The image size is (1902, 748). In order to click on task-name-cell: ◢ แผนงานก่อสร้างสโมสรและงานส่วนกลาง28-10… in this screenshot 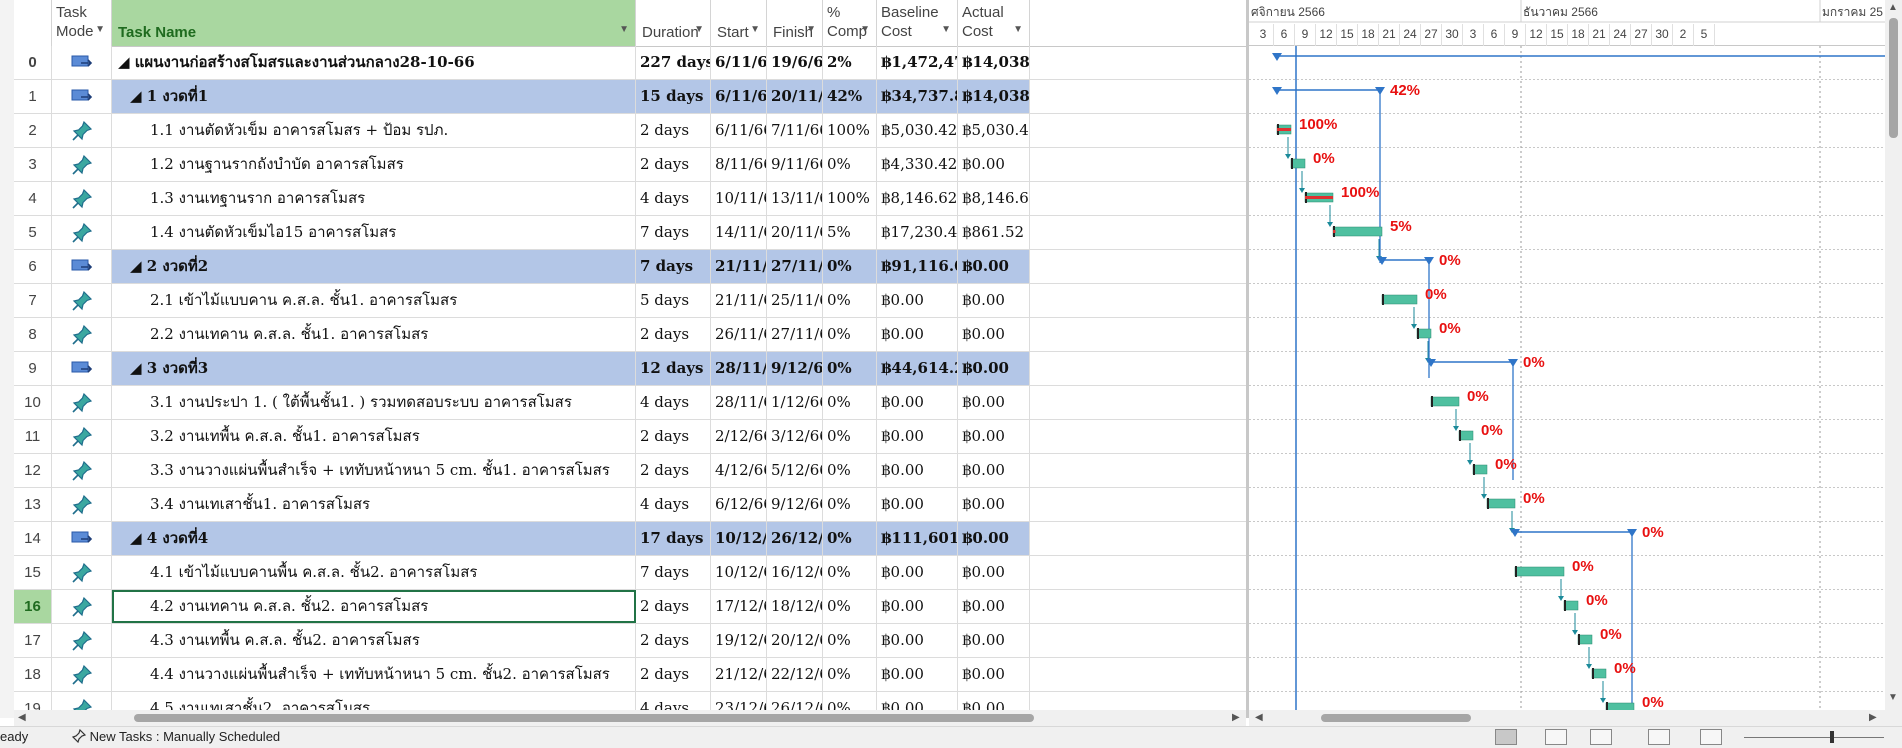, I will do `click(374, 62)`.